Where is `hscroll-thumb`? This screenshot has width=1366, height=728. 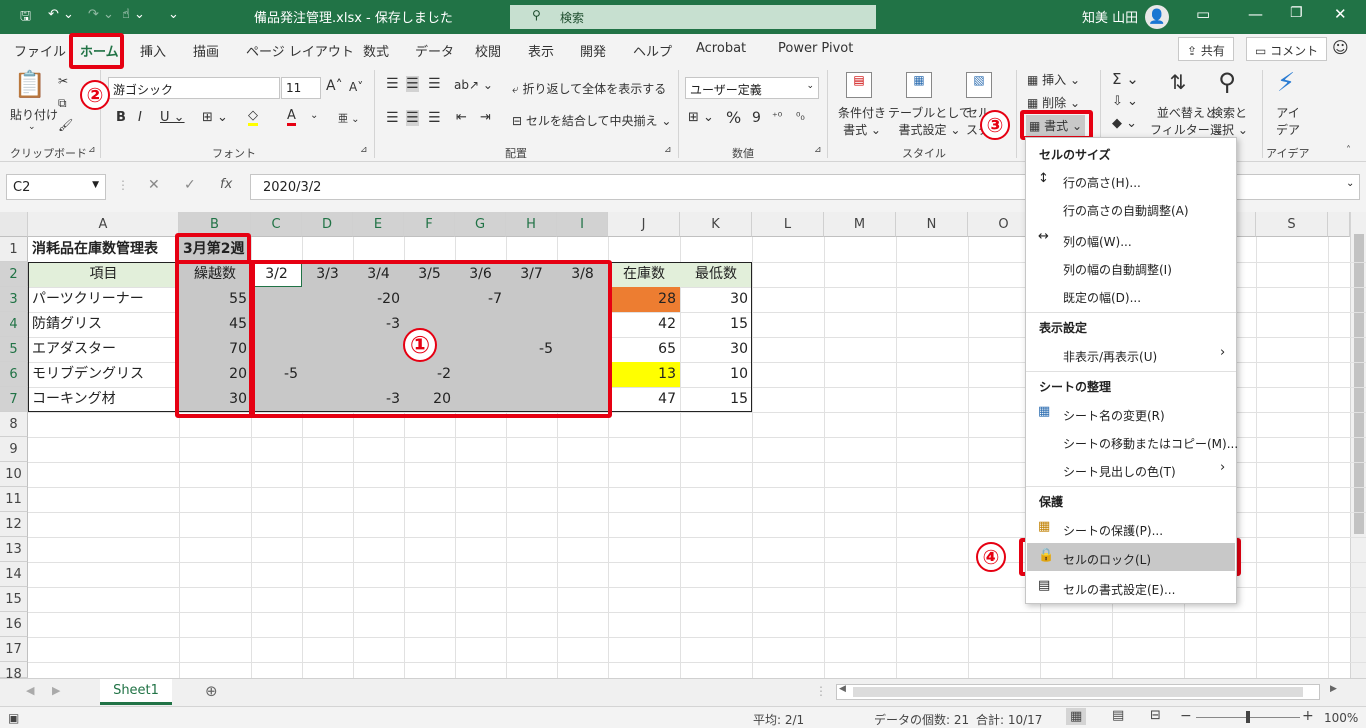 hscroll-thumb is located at coordinates (1078, 692).